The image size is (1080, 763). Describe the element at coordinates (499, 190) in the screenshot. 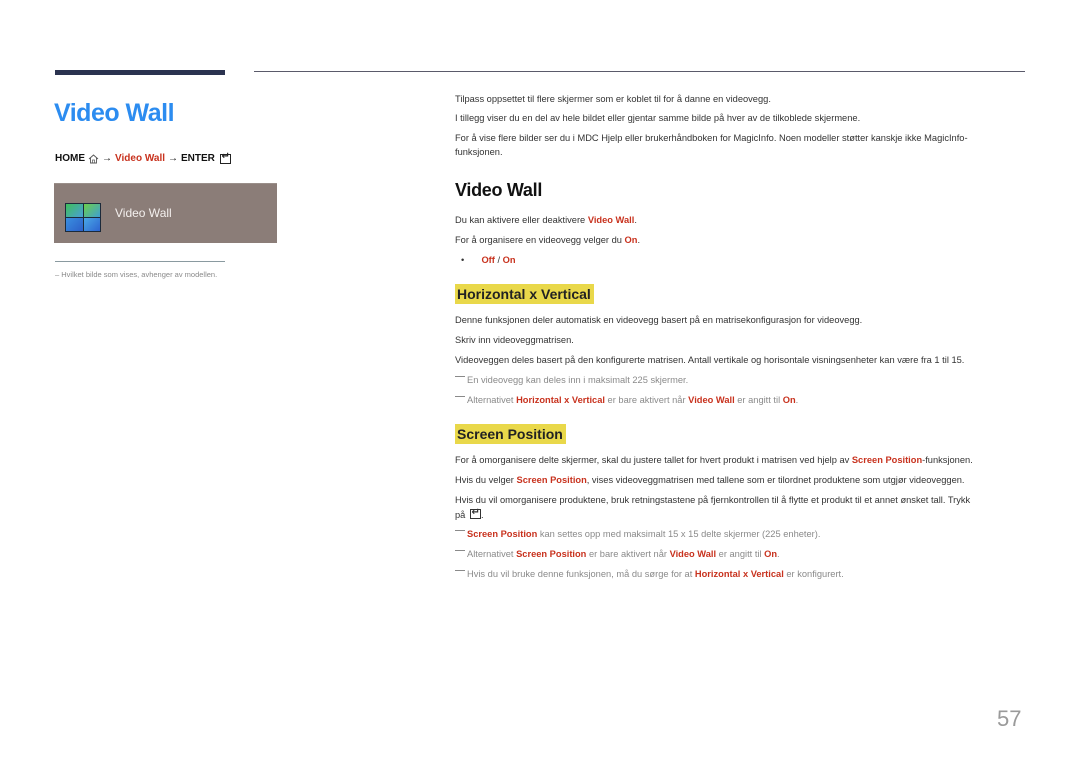

I see `section-title-video-wall: Video Wall` at that location.